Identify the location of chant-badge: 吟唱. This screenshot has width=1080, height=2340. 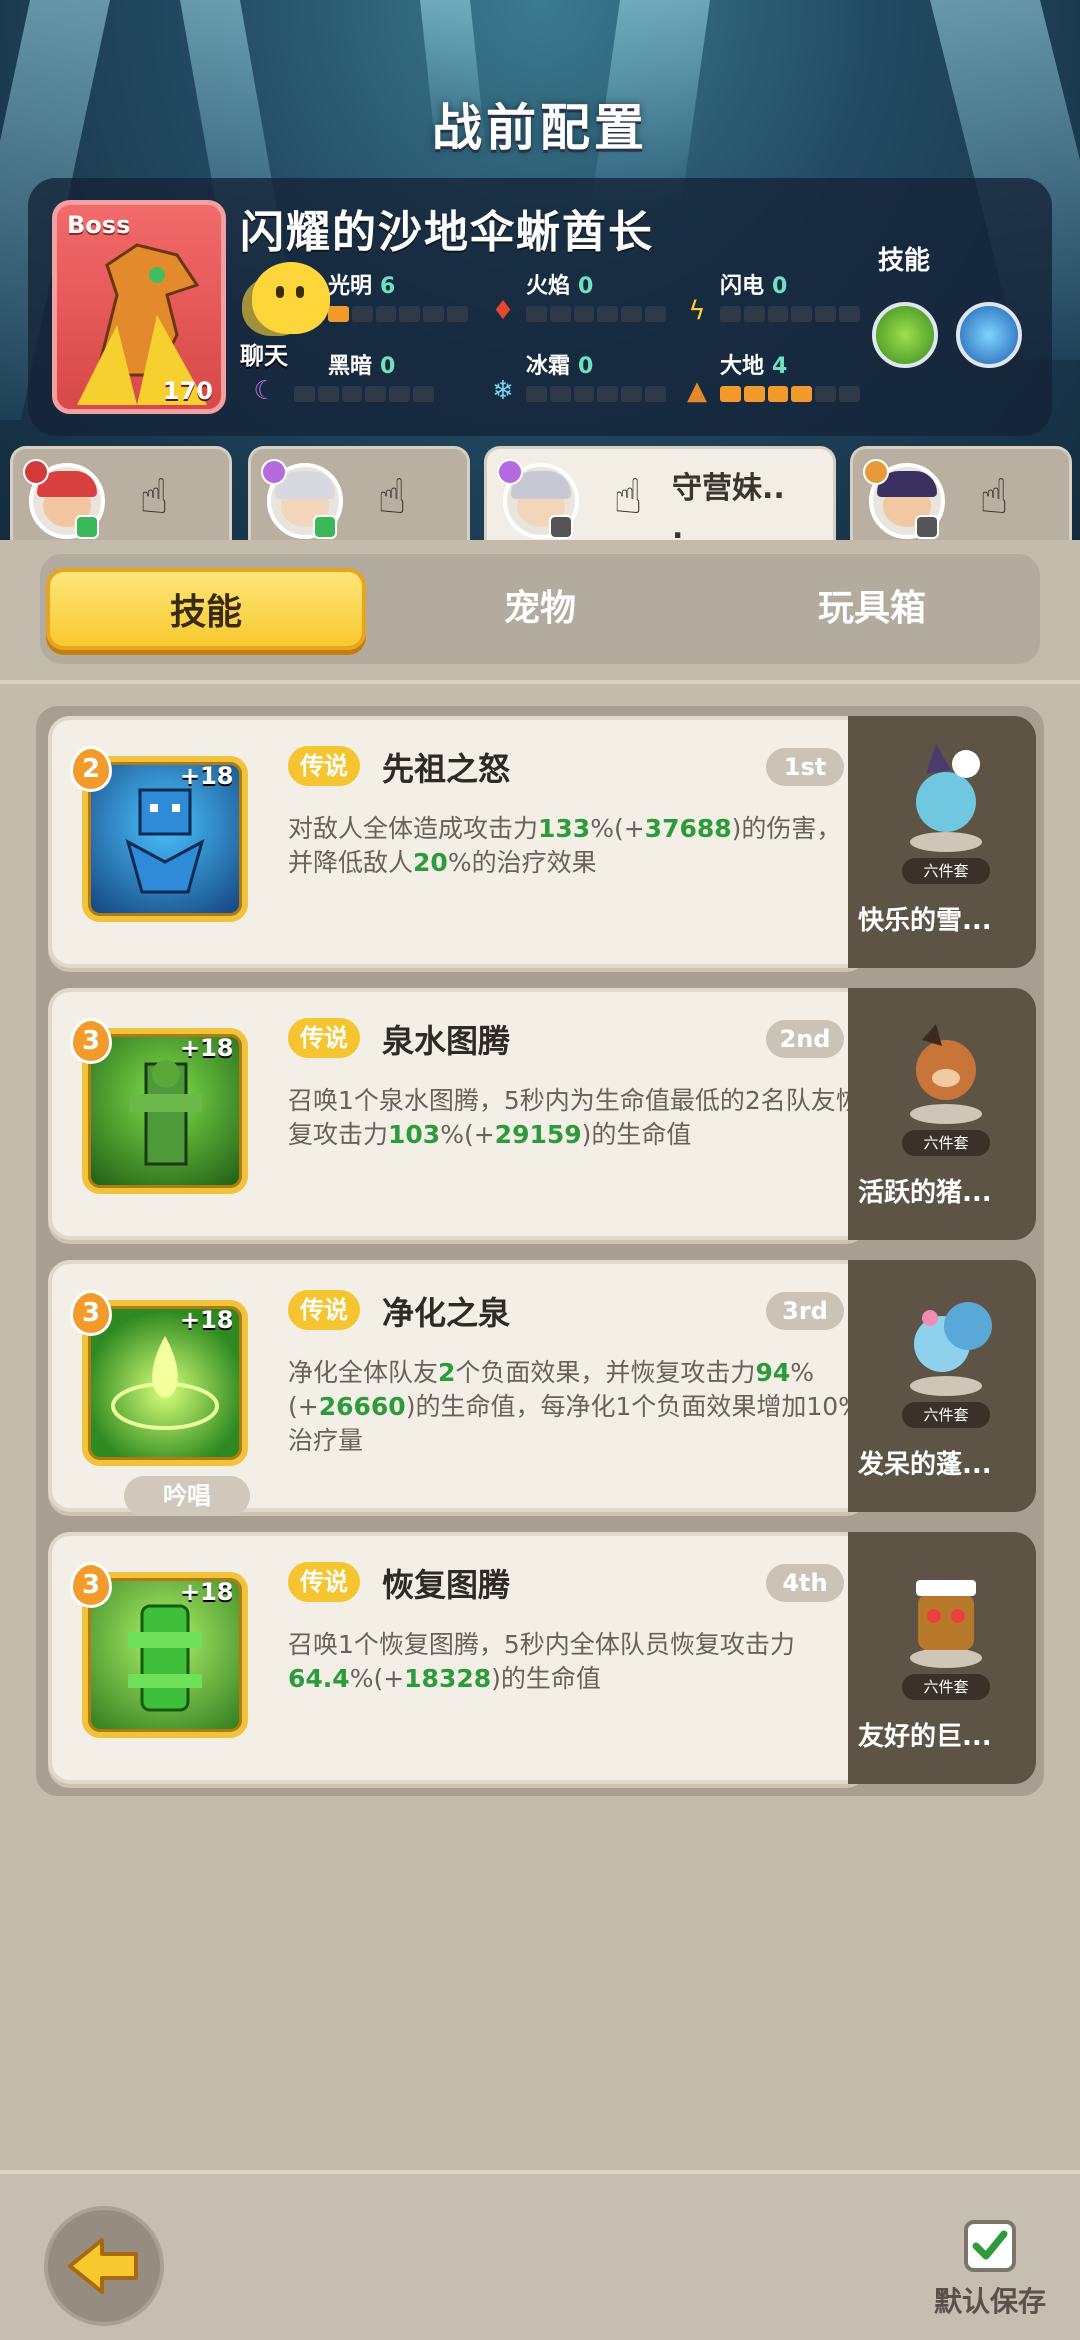
(187, 1496).